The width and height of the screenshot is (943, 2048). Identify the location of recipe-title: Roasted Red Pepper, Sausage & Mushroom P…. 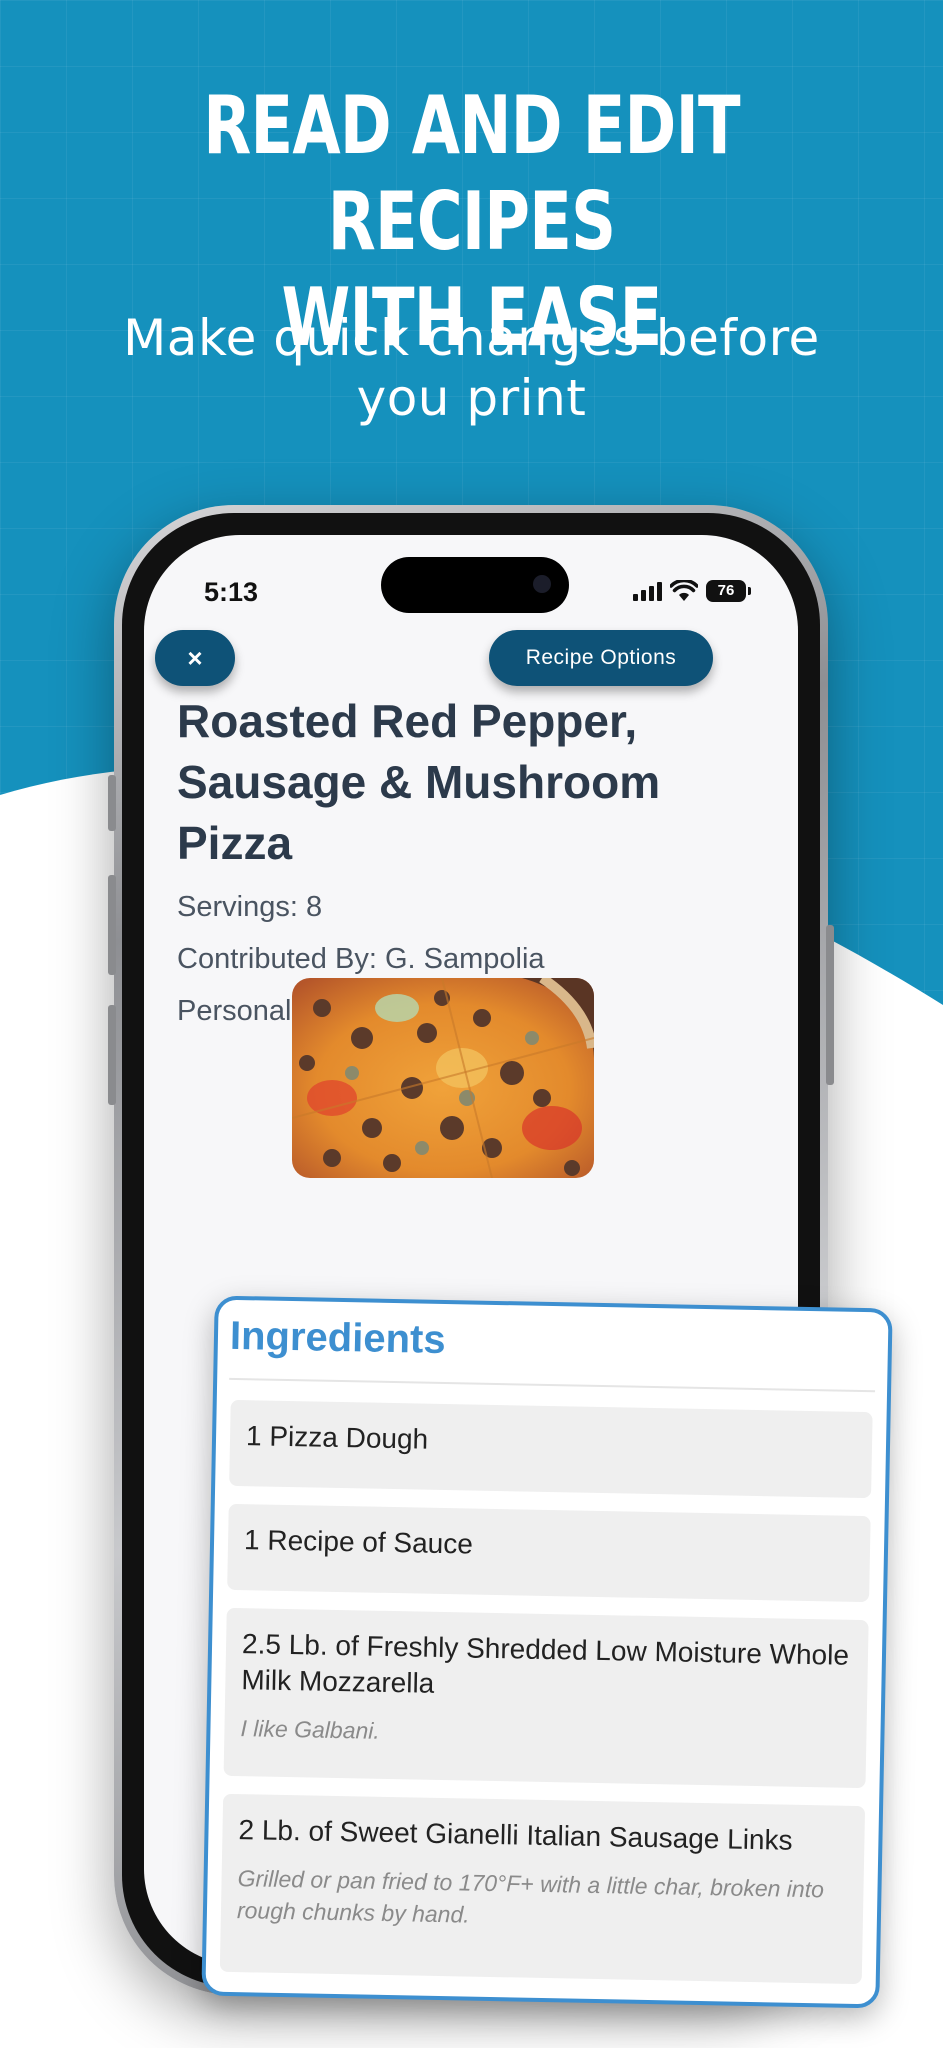
(437, 782).